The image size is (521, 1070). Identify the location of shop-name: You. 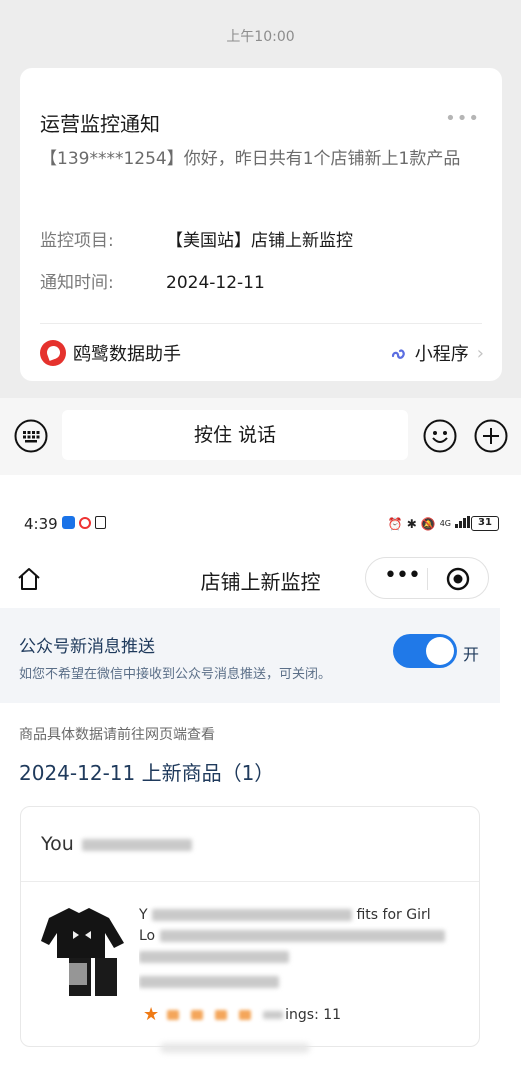
(116, 844).